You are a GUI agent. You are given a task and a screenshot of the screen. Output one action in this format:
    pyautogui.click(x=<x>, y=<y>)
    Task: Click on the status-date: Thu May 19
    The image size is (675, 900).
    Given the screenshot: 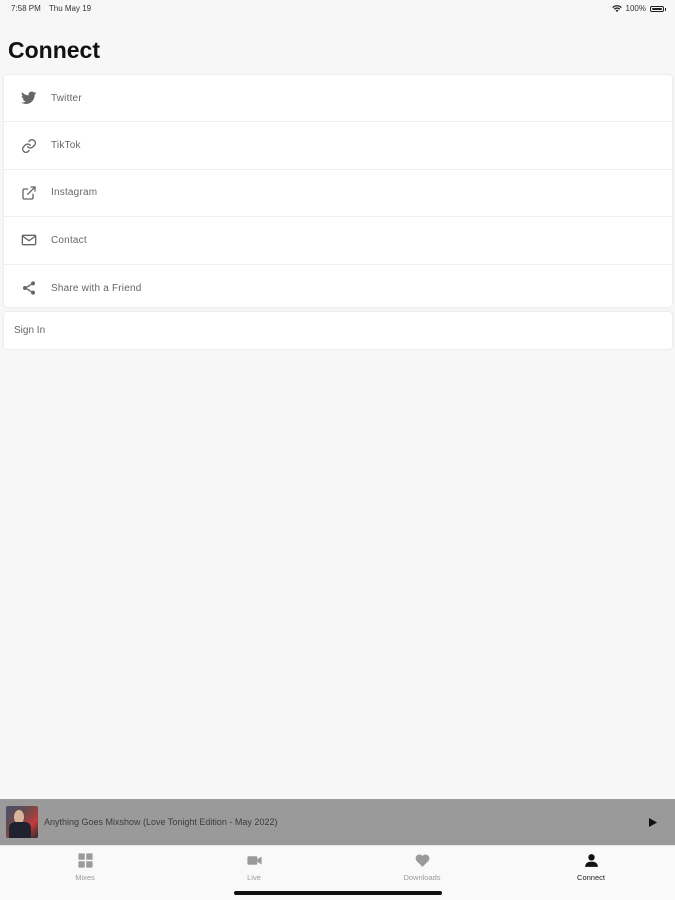 What is the action you would take?
    pyautogui.click(x=70, y=8)
    